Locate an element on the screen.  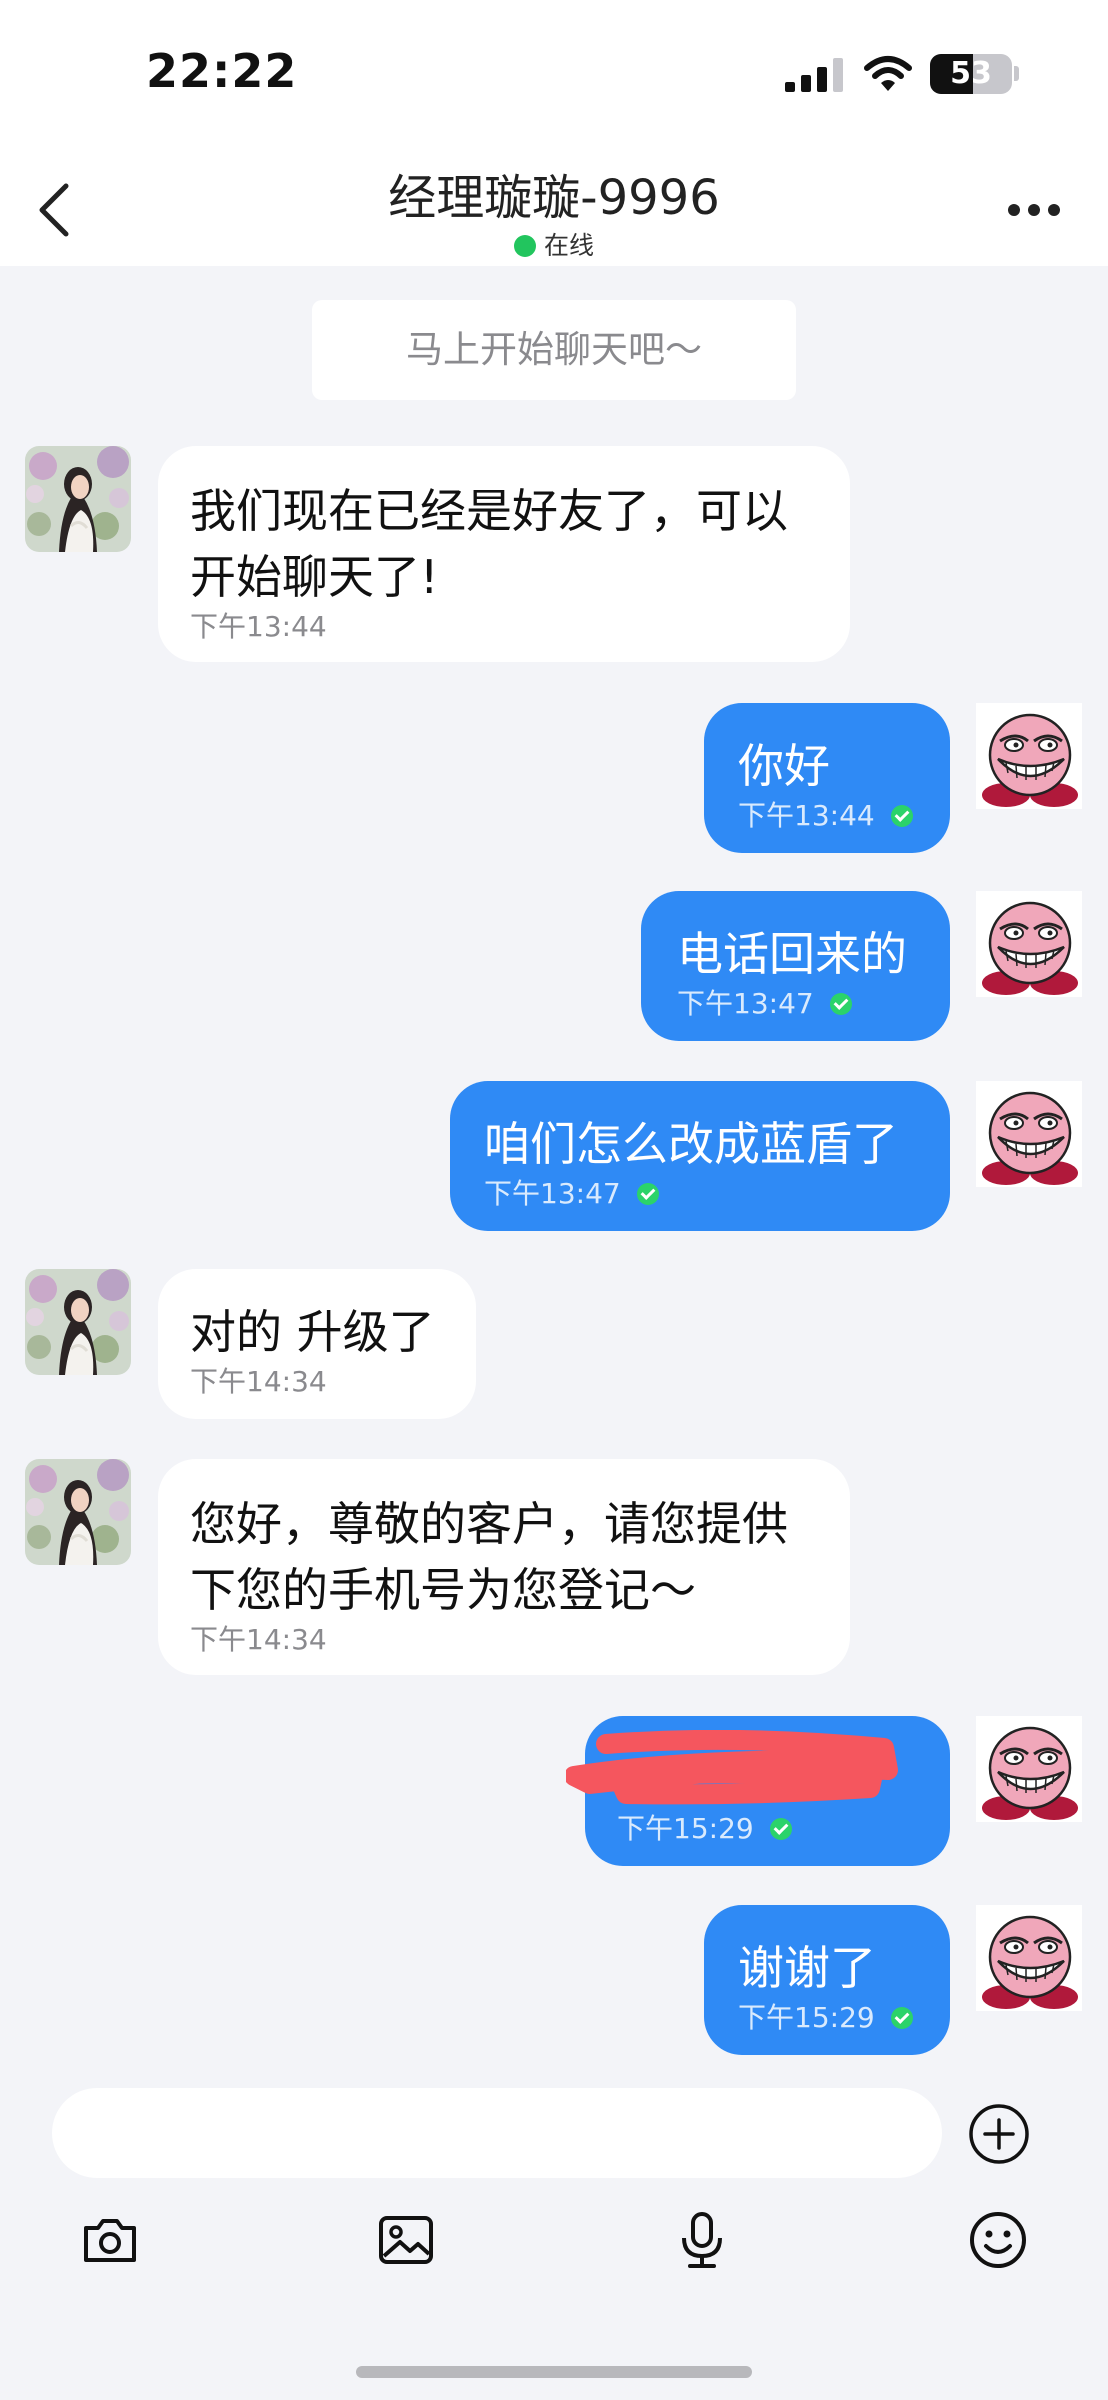
message-bubble-incoming: 我们现在已经是好友了，可以 开始聊天了! 下午13:44 is located at coordinates (504, 554).